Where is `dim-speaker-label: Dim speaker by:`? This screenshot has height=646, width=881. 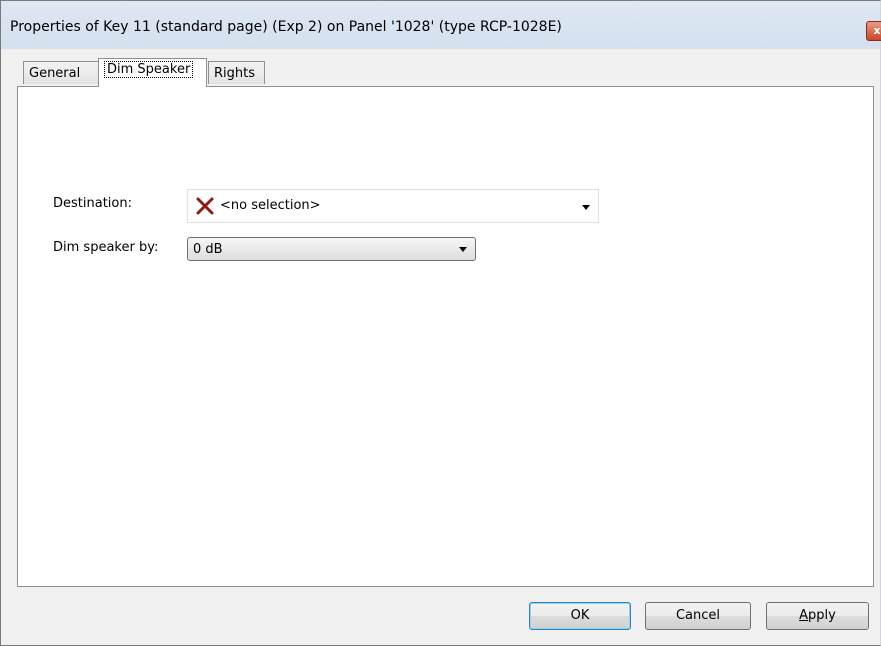
dim-speaker-label: Dim speaker by: is located at coordinates (106, 247).